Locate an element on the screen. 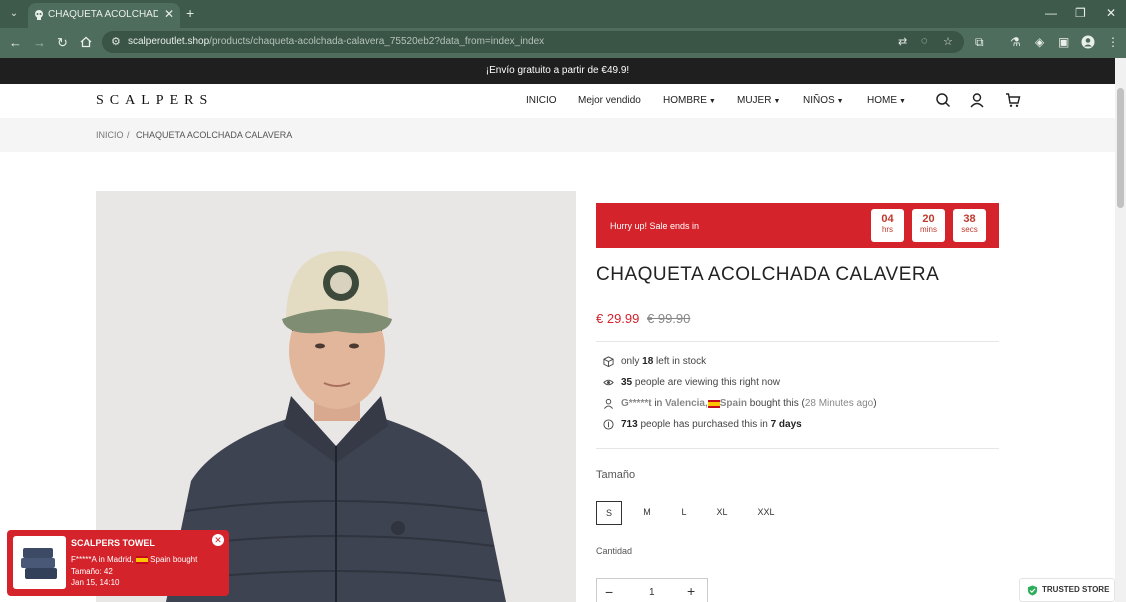 Image resolution: width=1126 pixels, height=602 pixels. popup-product-image is located at coordinates (39, 562).